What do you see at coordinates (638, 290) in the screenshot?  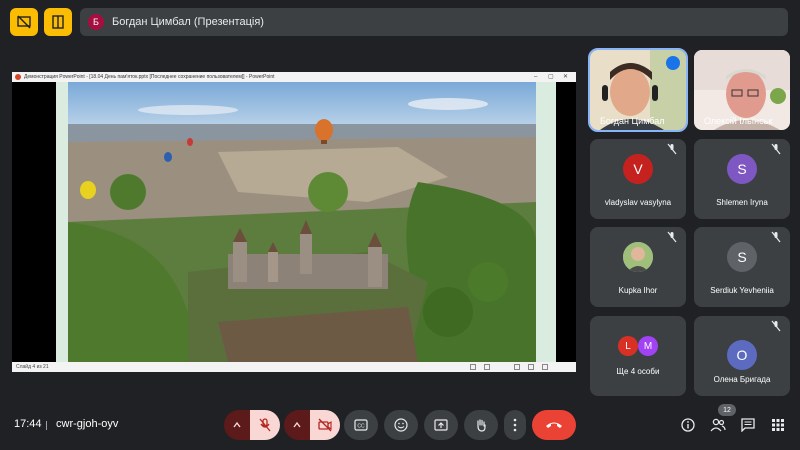 I see `participant-name: Kupka Ihor` at bounding box center [638, 290].